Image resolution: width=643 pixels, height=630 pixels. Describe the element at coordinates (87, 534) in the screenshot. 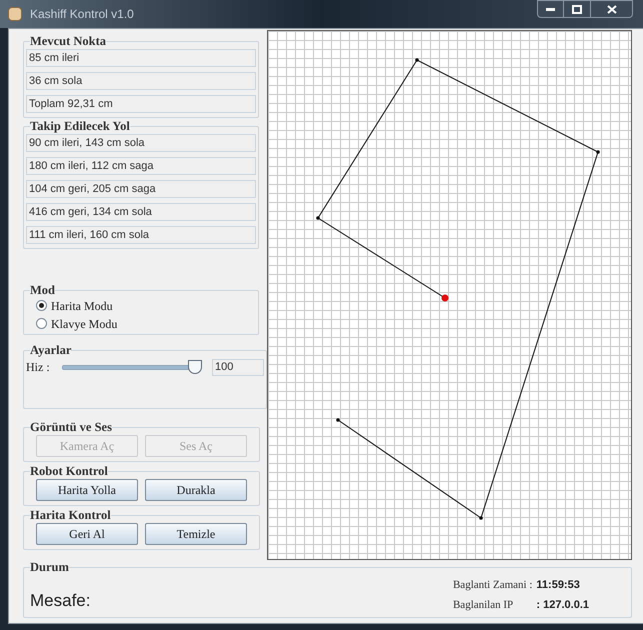

I see `action-button: Geri Al` at that location.